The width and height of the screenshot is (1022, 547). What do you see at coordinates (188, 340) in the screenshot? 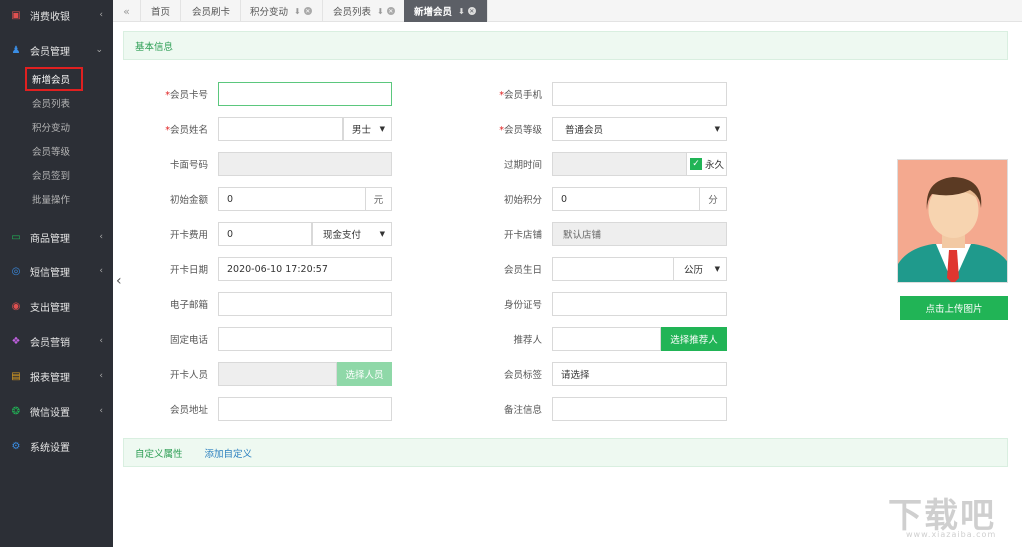
I see `label-phone: 固定电话` at bounding box center [188, 340].